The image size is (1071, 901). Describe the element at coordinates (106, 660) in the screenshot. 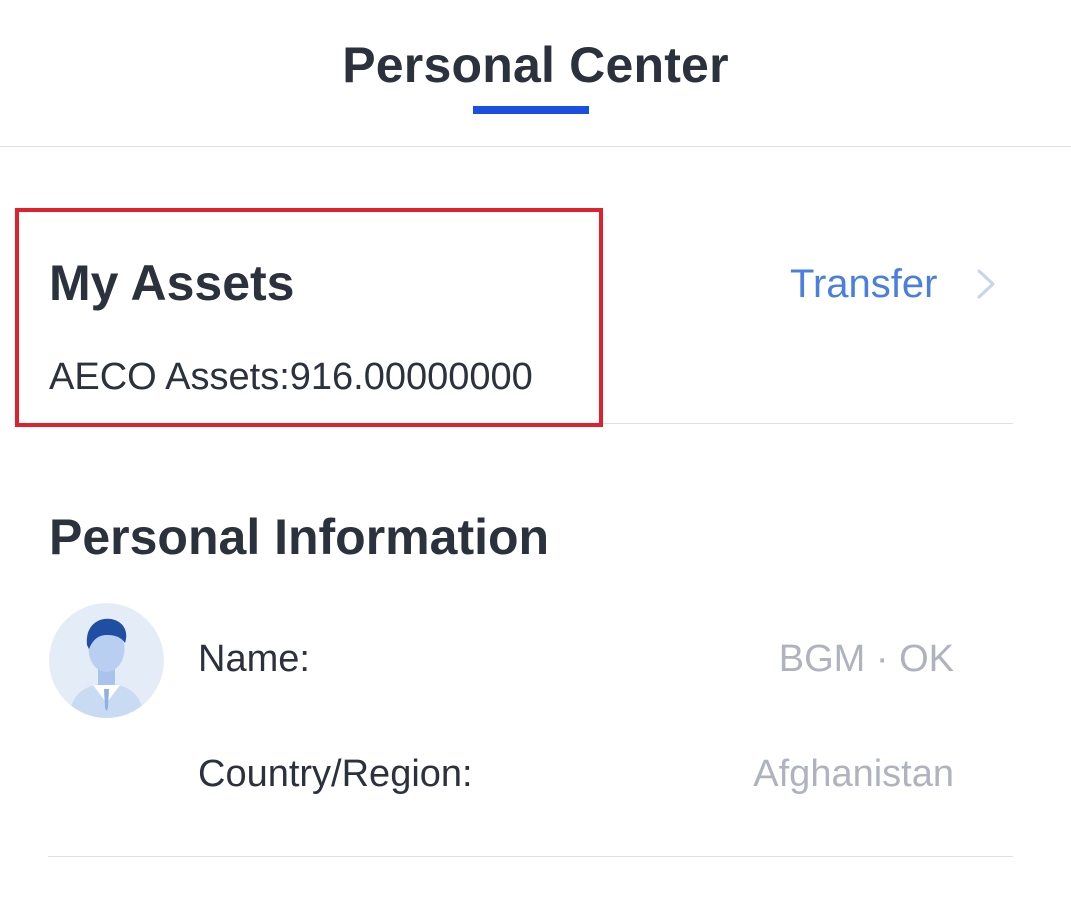

I see `user-avatar-icon` at that location.